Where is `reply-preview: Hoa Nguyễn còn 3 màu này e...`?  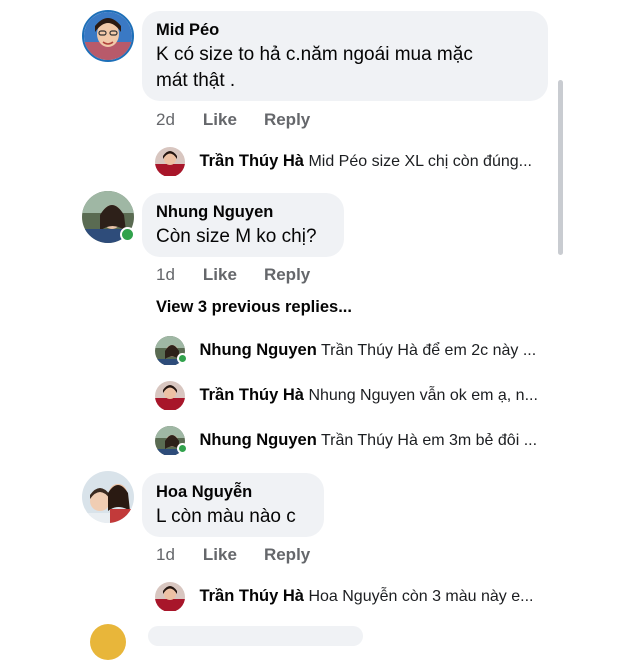
reply-preview: Hoa Nguyễn còn 3 màu này e... is located at coordinates (421, 596).